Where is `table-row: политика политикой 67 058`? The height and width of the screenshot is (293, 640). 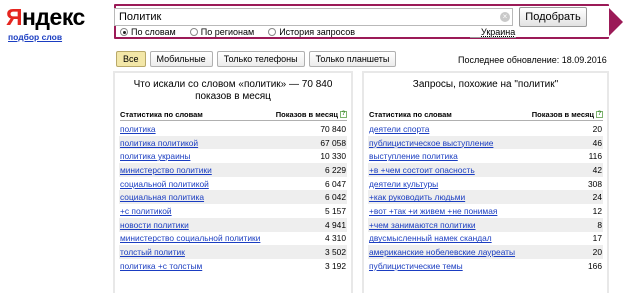 table-row: политика политикой 67 058 is located at coordinates (233, 142).